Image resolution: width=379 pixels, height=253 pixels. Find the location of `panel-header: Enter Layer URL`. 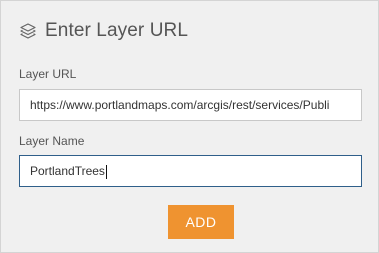

panel-header: Enter Layer URL is located at coordinates (103, 31).